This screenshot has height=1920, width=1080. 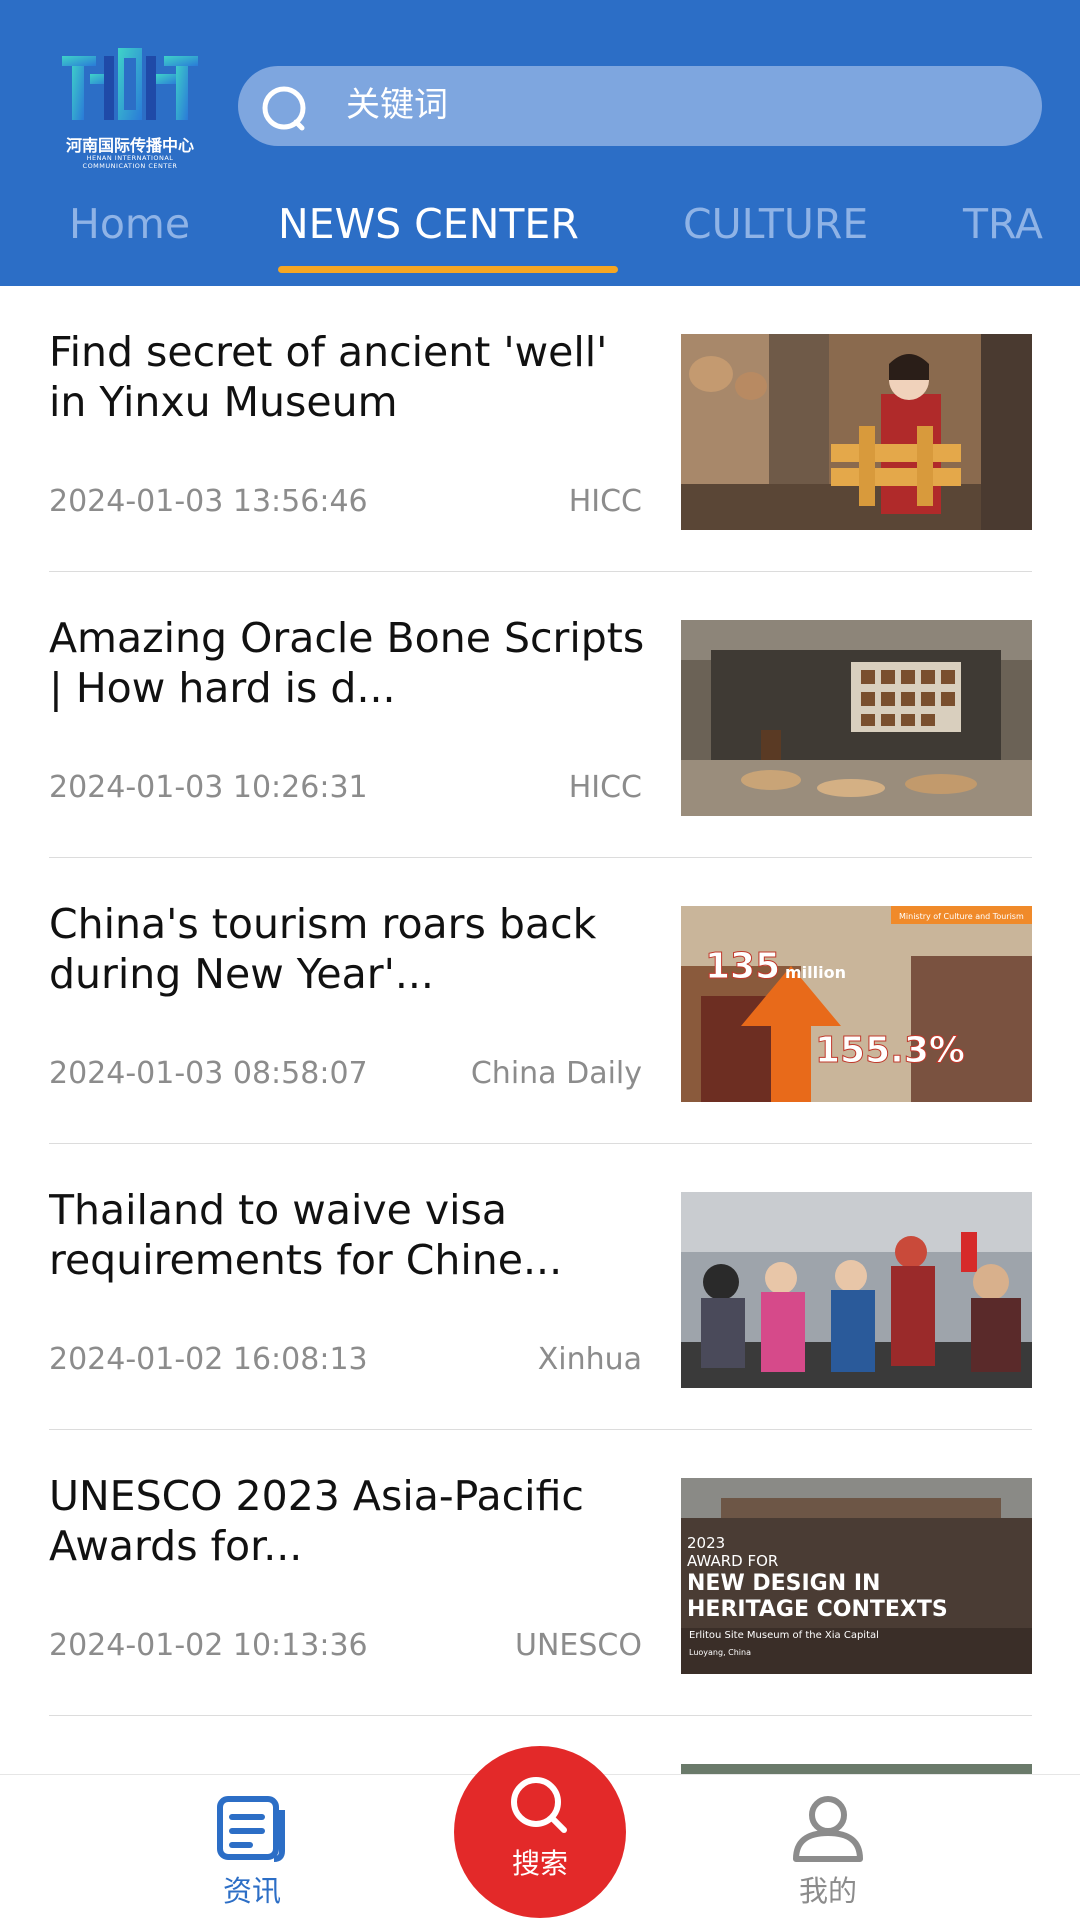 I want to click on news-icon, so click(x=251, y=1829).